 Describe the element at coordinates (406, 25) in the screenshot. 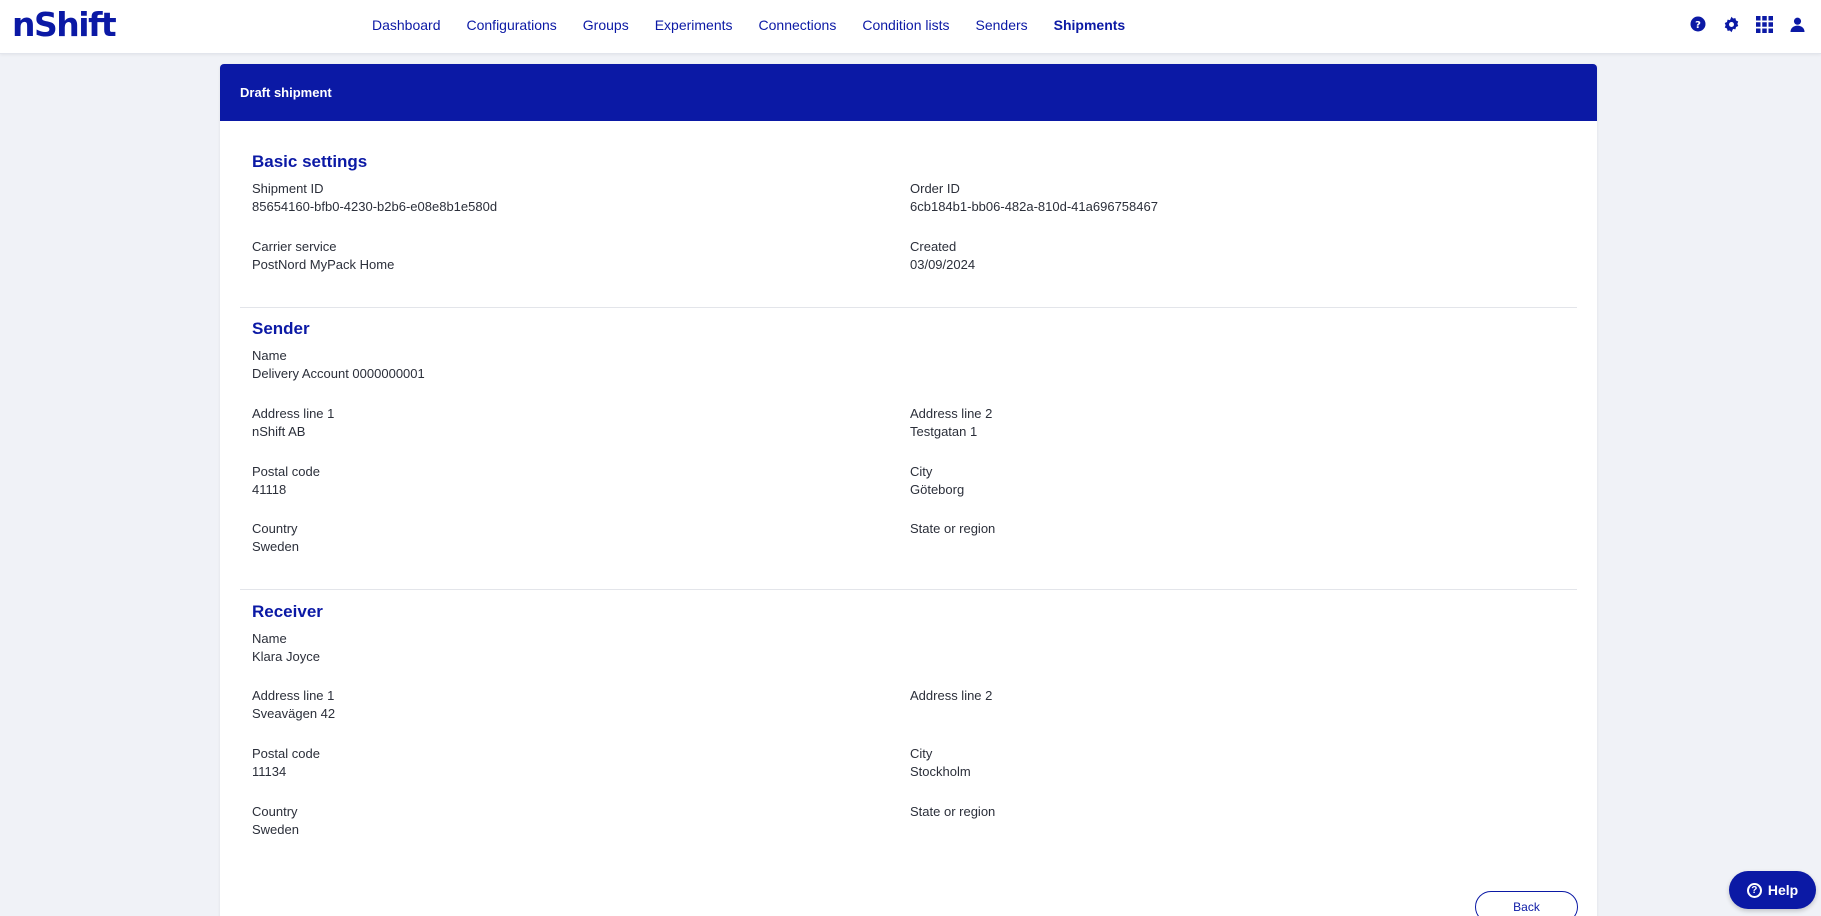

I see `nav-dashboard: Dashboard` at that location.